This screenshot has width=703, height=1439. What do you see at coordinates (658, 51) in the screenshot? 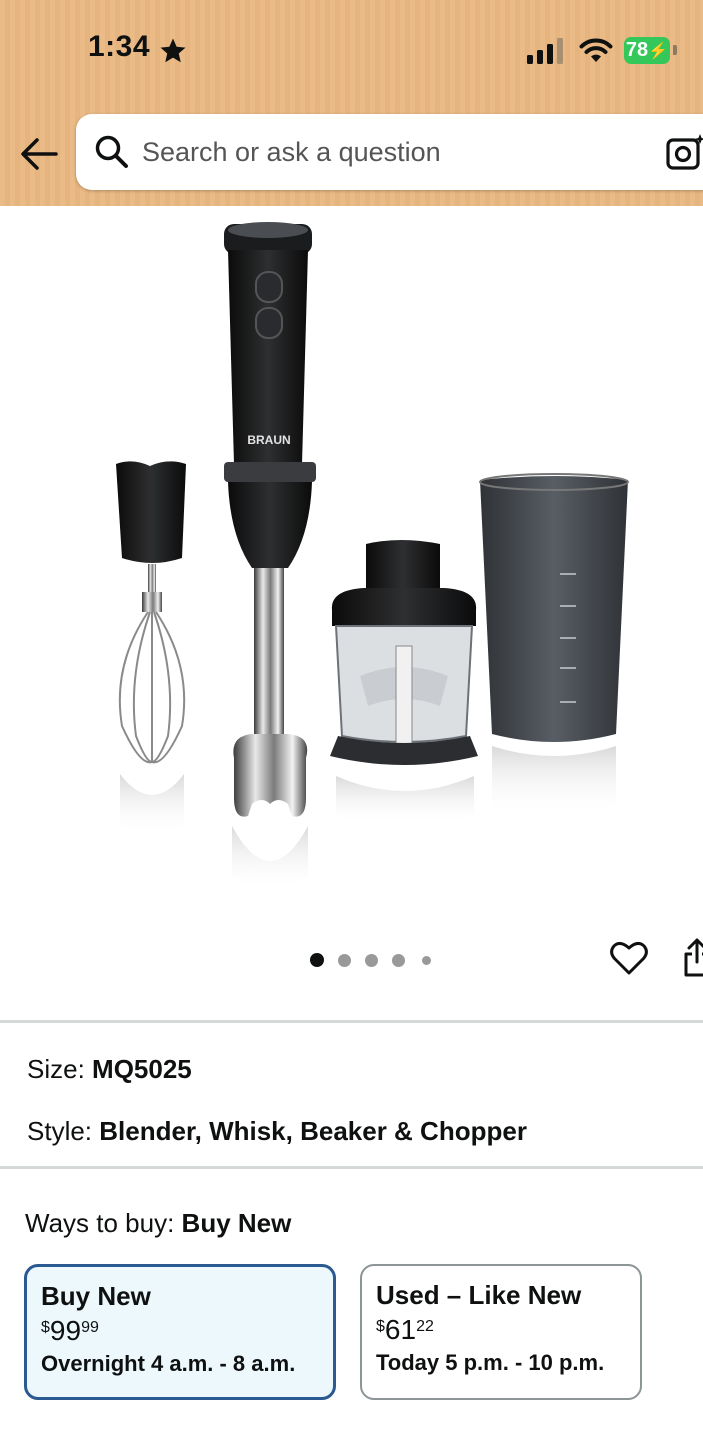
I see `charging-bolt-icon: ⚡` at bounding box center [658, 51].